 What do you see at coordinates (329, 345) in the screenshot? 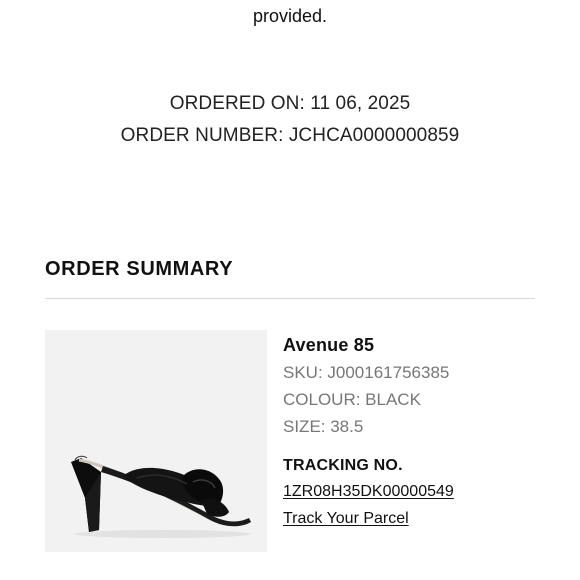
I see `product-name: Avenue 85` at bounding box center [329, 345].